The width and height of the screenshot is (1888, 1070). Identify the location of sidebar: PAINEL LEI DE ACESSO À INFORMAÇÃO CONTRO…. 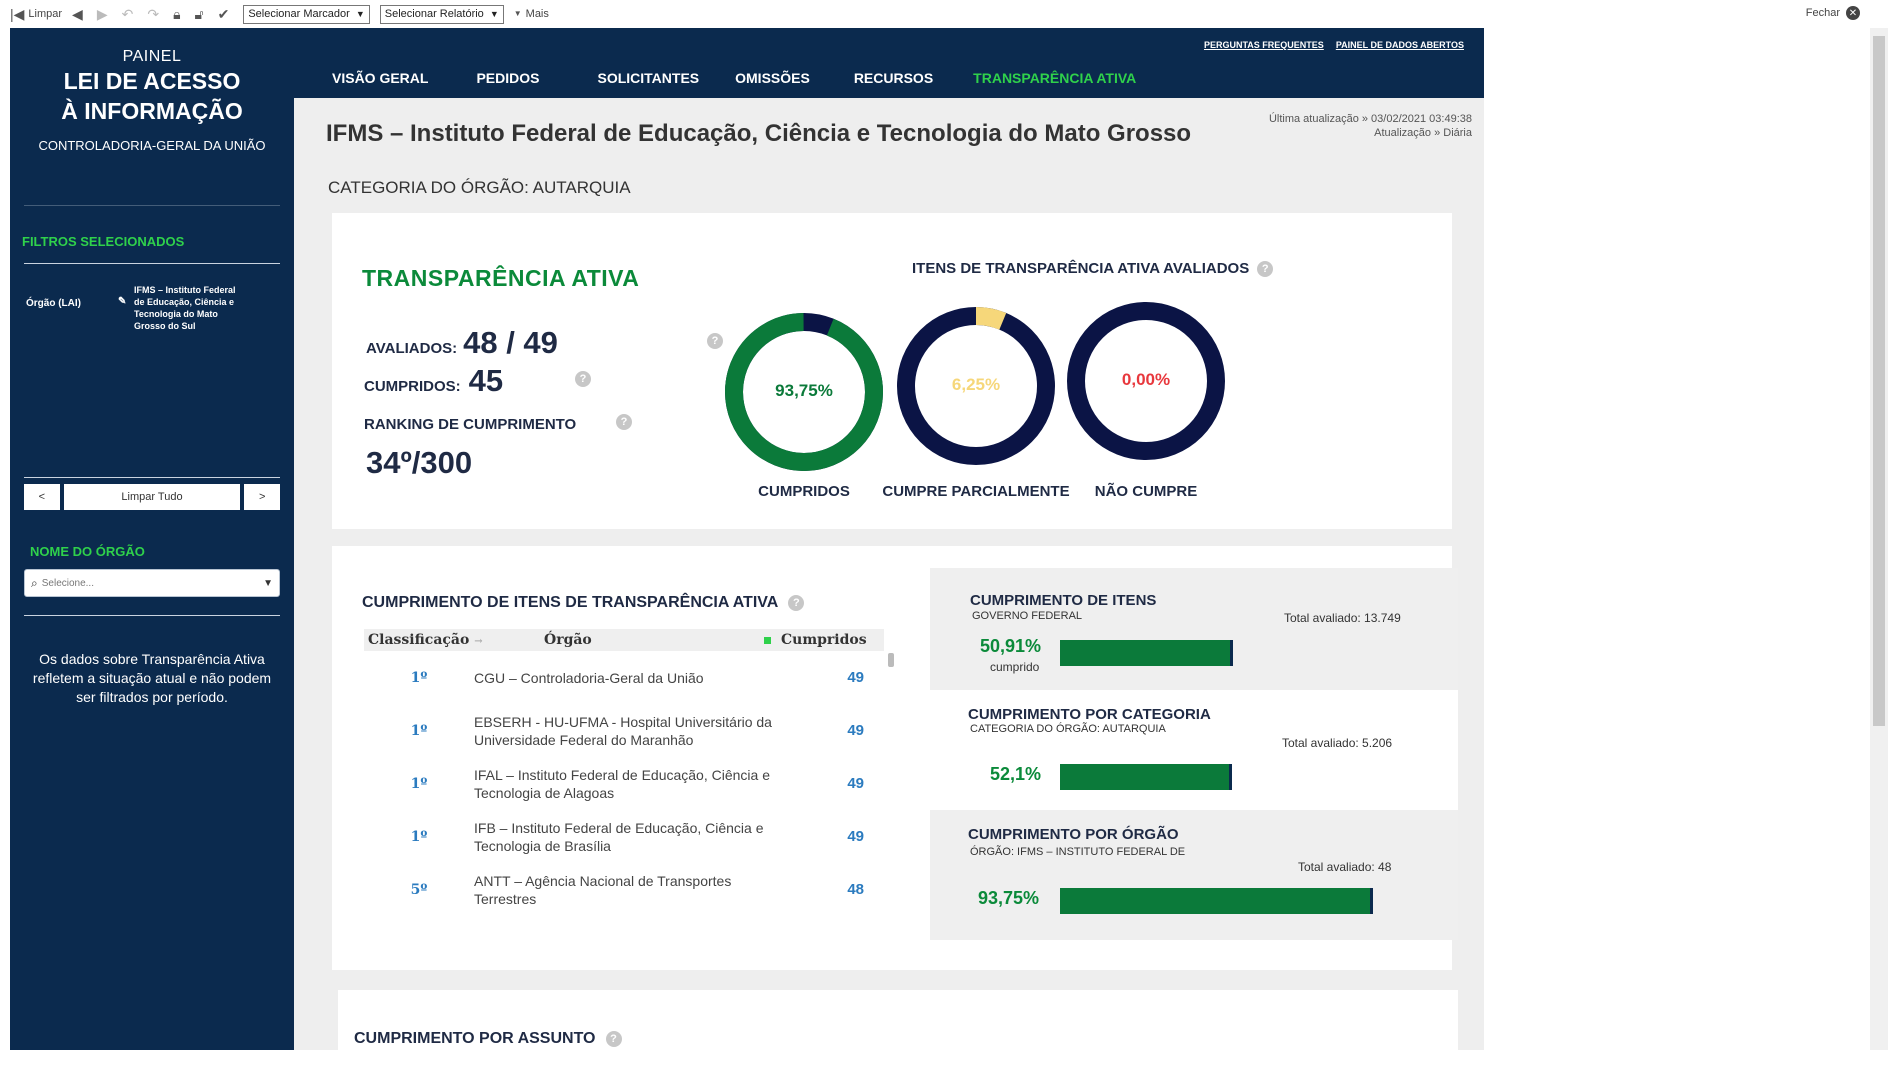
(152, 539).